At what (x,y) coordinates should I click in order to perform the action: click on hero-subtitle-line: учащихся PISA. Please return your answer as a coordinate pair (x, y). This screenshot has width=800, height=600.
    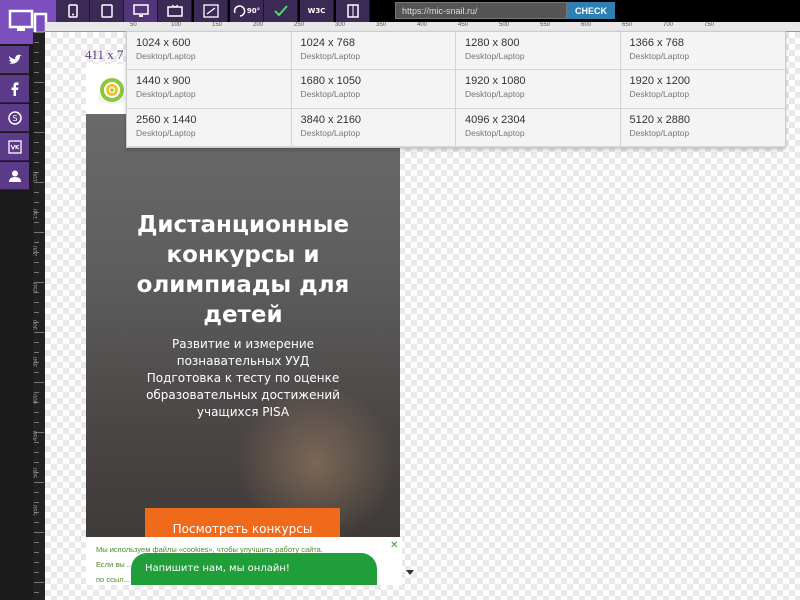
    Looking at the image, I should click on (243, 412).